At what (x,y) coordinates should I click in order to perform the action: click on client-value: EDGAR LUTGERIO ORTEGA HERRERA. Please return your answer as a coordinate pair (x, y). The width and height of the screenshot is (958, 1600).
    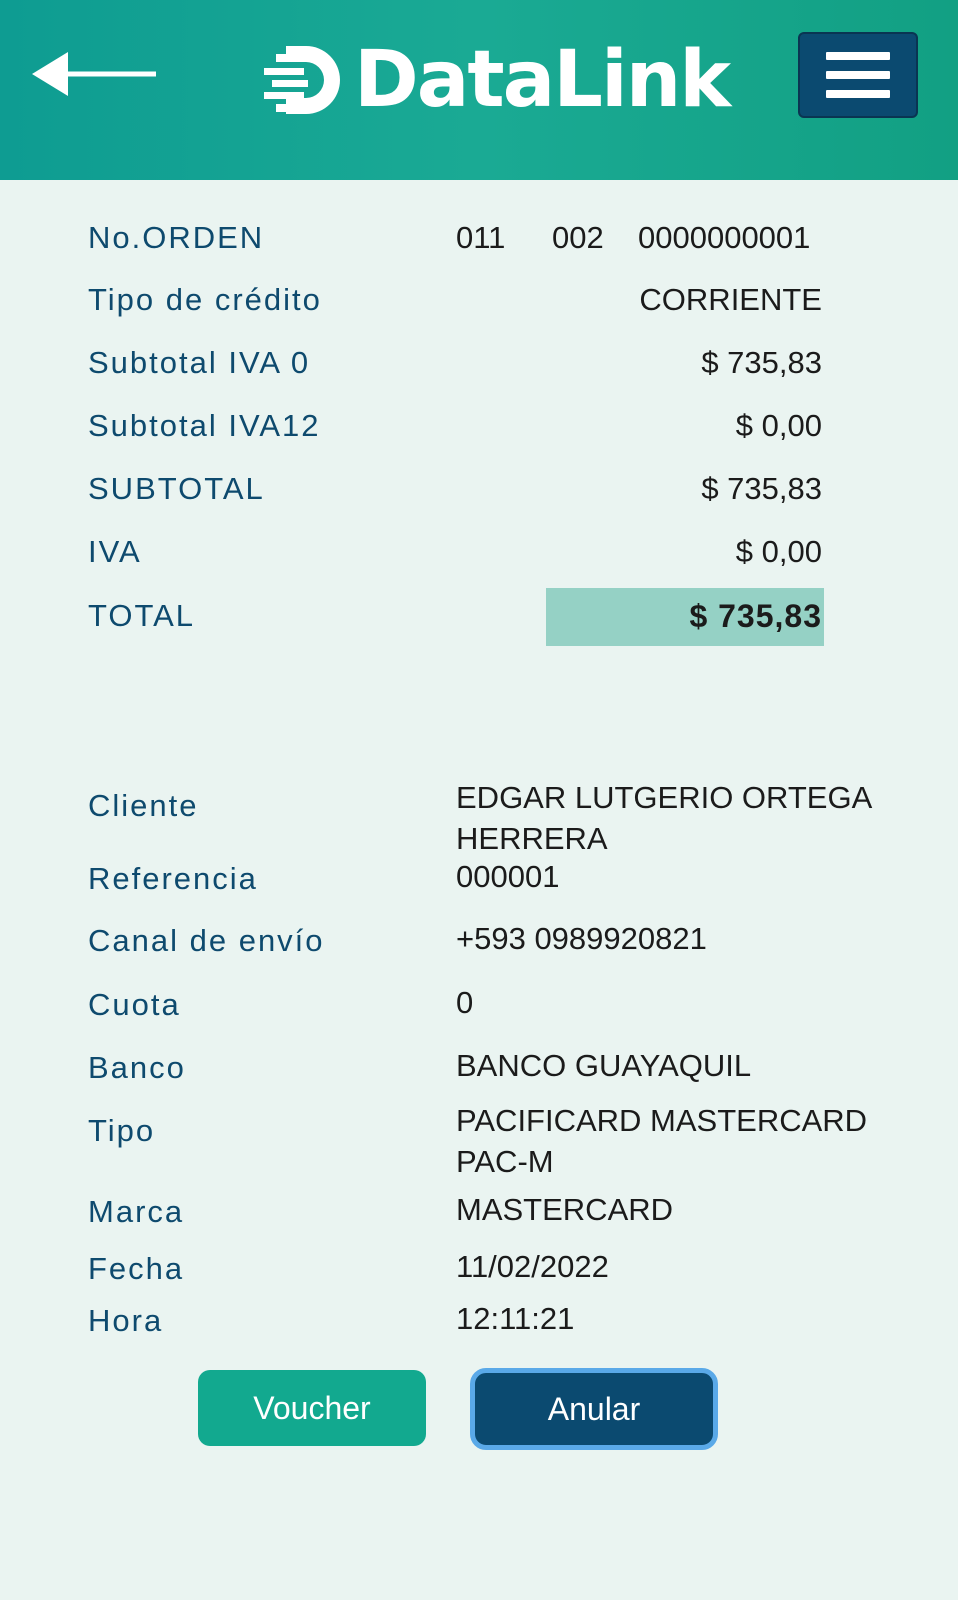
    Looking at the image, I should click on (676, 818).